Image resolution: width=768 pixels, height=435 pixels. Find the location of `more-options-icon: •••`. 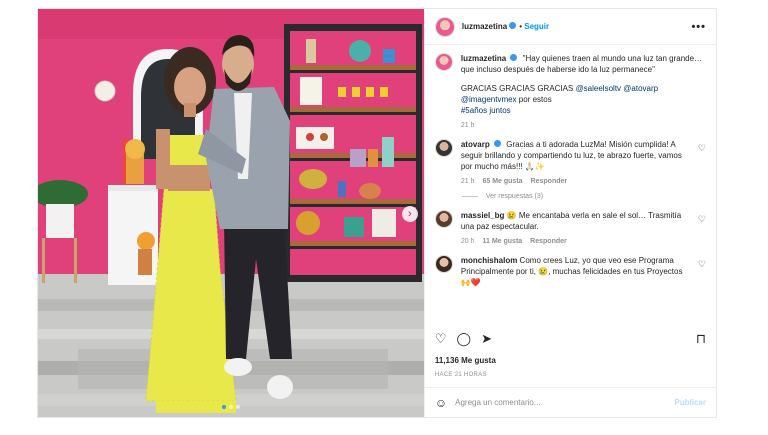

more-options-icon: ••• is located at coordinates (698, 27).